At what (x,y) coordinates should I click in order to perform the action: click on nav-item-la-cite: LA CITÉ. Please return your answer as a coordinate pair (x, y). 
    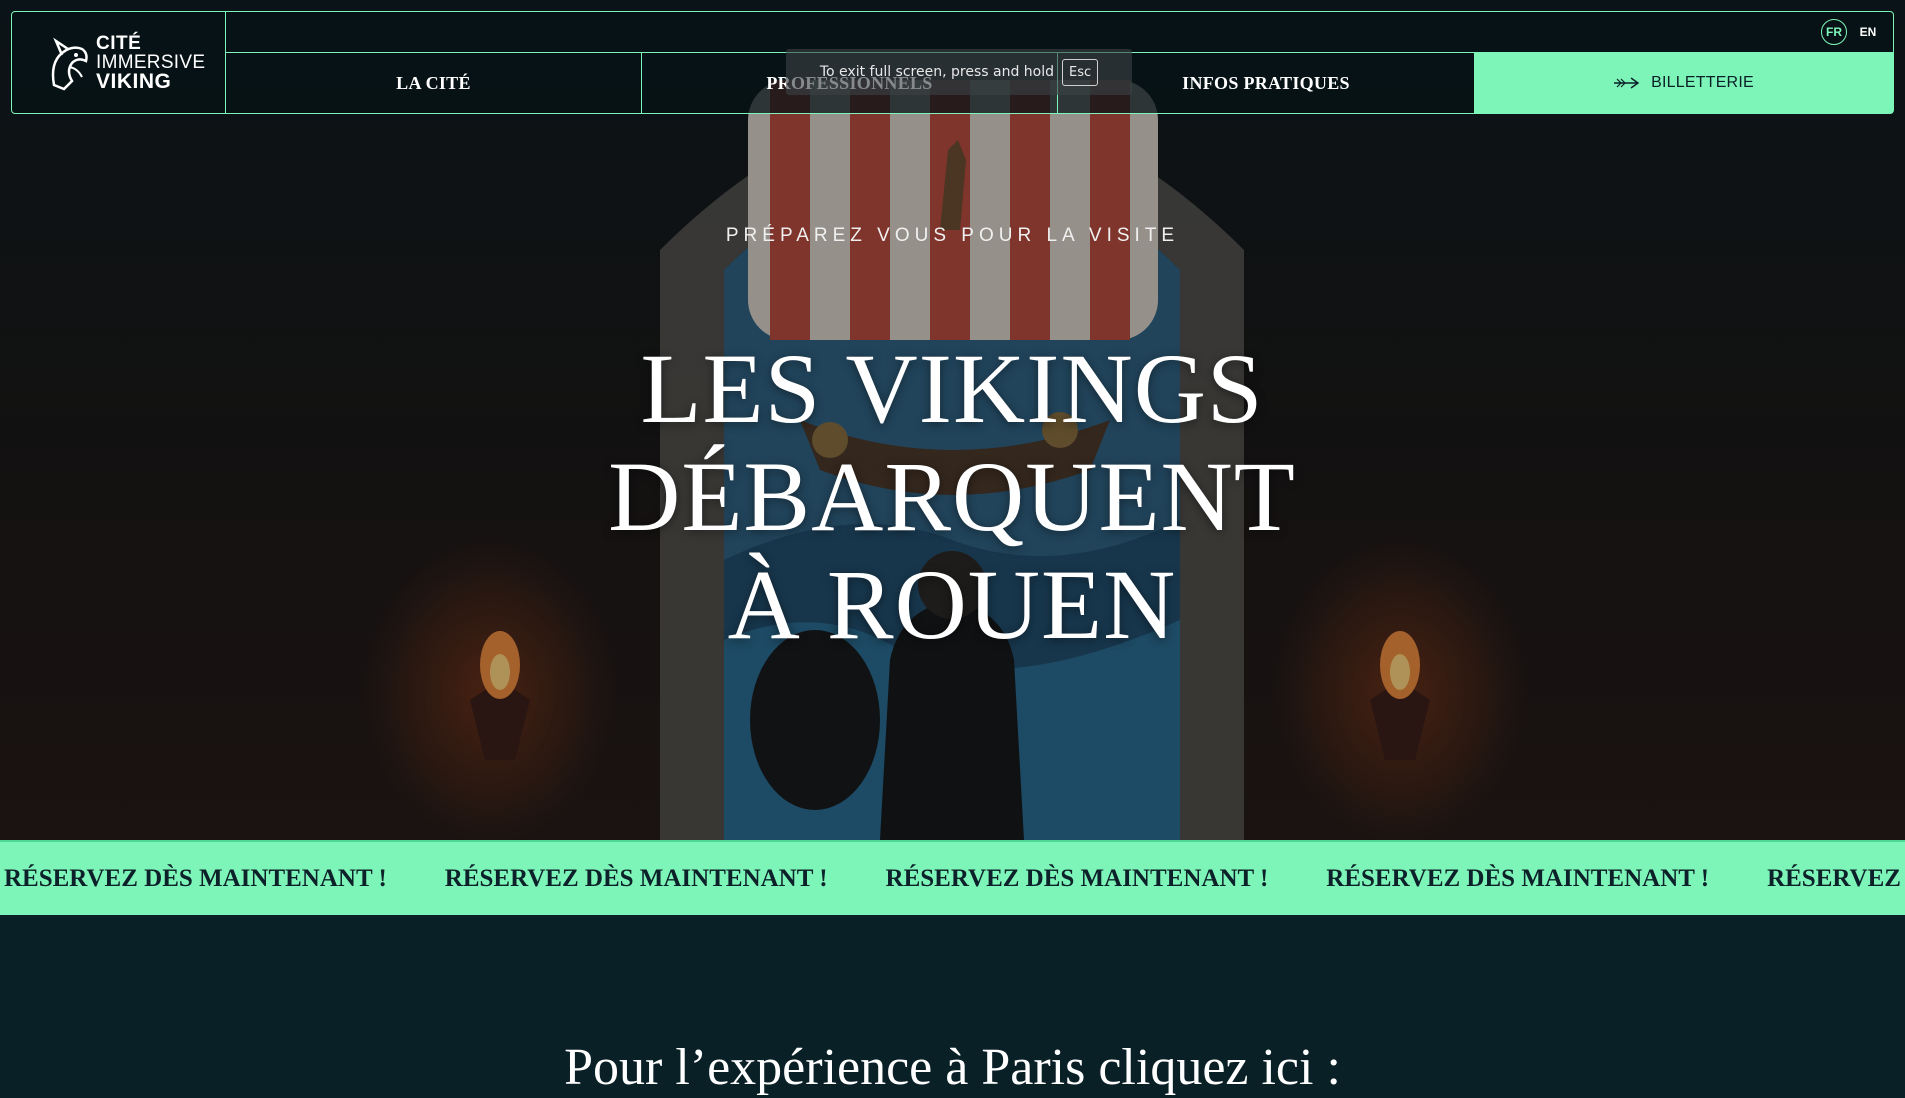
    Looking at the image, I should click on (434, 83).